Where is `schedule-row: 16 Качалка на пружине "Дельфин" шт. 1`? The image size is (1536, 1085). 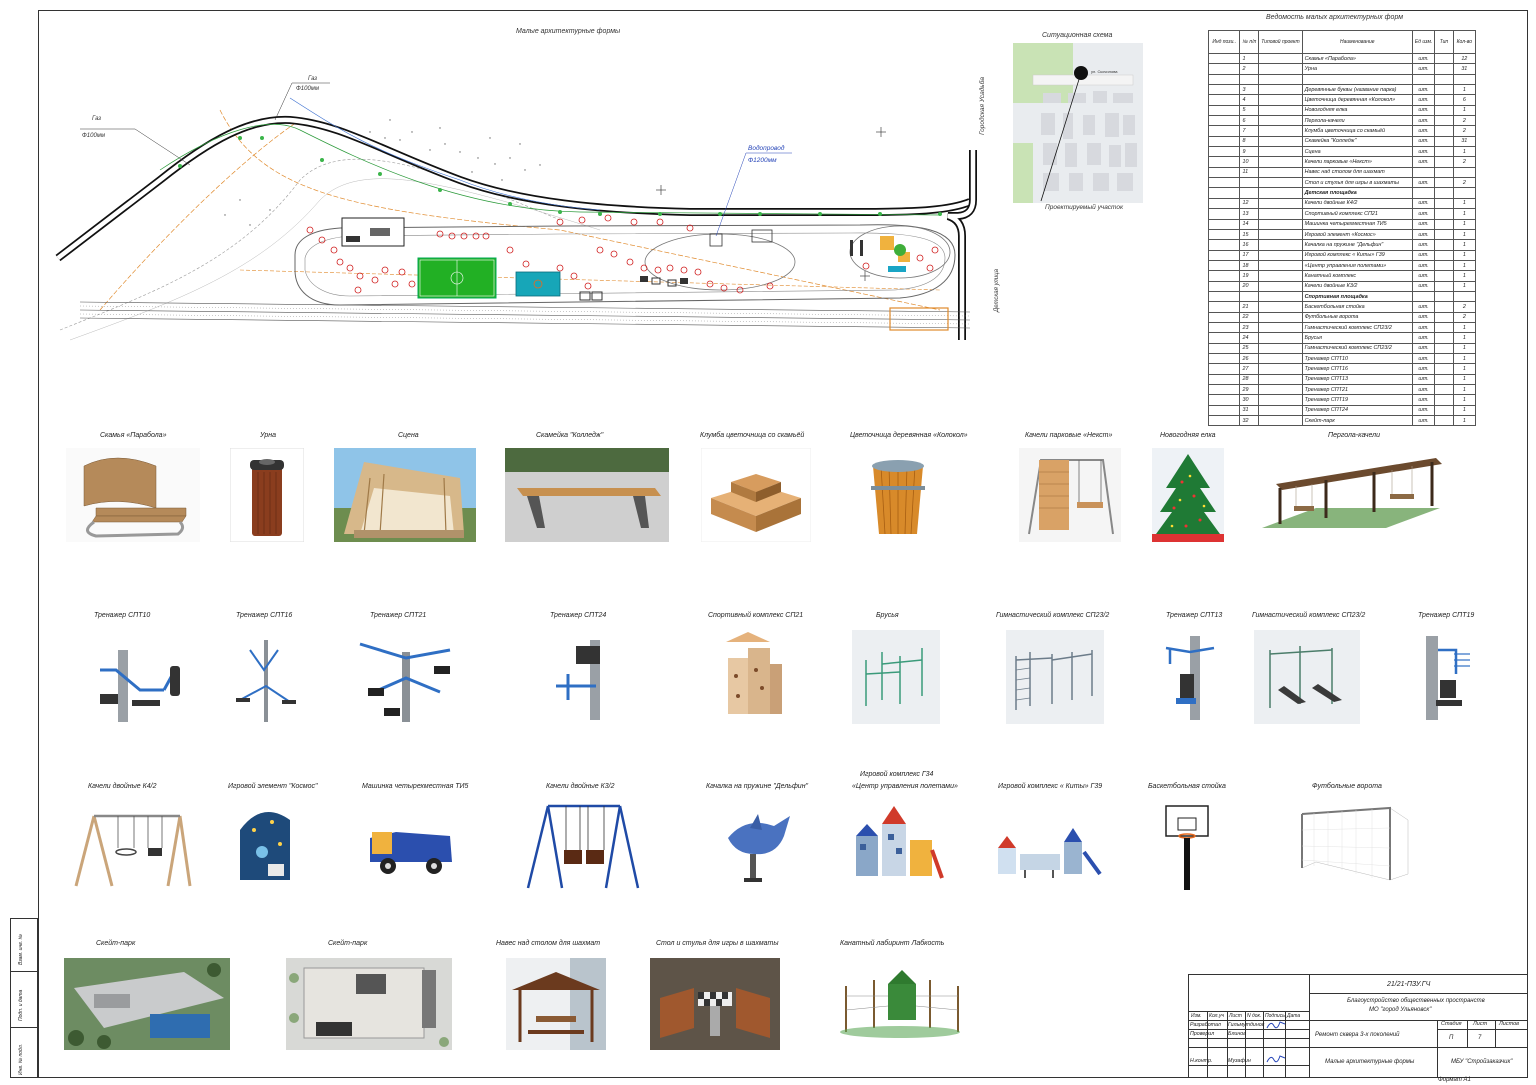
schedule-row: 16 Качалка на пружине "Дельфин" шт. 1 is located at coordinates (1342, 245).